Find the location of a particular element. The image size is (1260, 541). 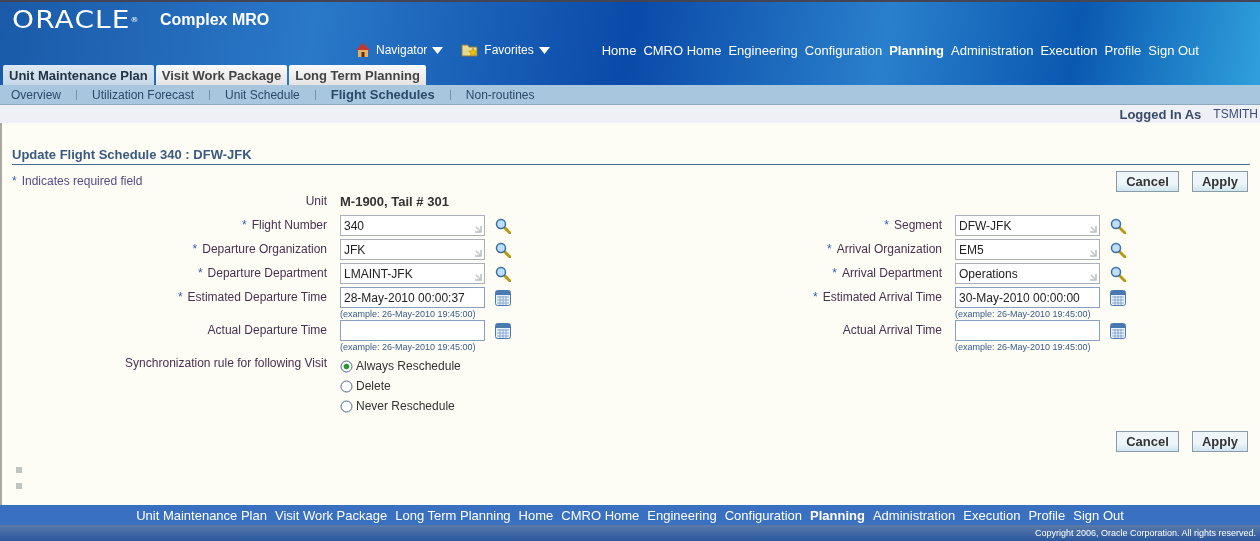

field-label: Arrival Organization is located at coordinates (889, 249).